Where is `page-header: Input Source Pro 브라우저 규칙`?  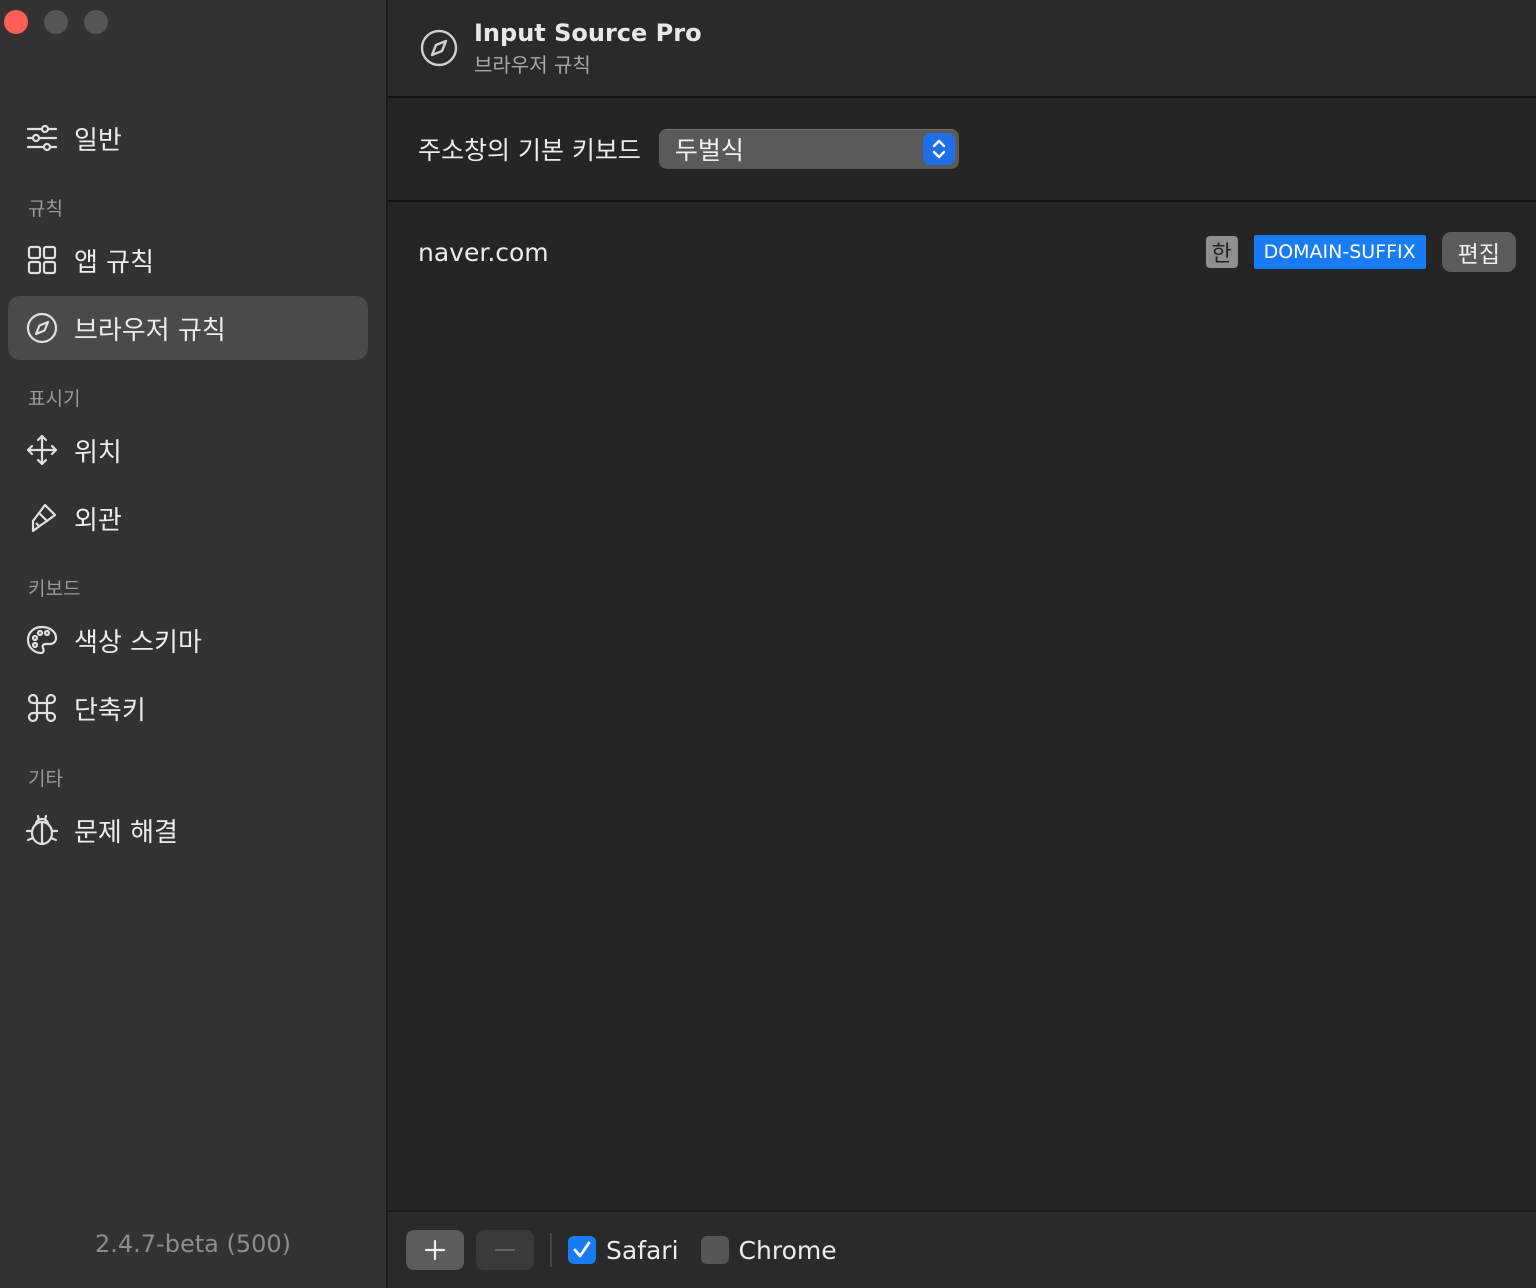 page-header: Input Source Pro 브라우저 규칙 is located at coordinates (962, 49).